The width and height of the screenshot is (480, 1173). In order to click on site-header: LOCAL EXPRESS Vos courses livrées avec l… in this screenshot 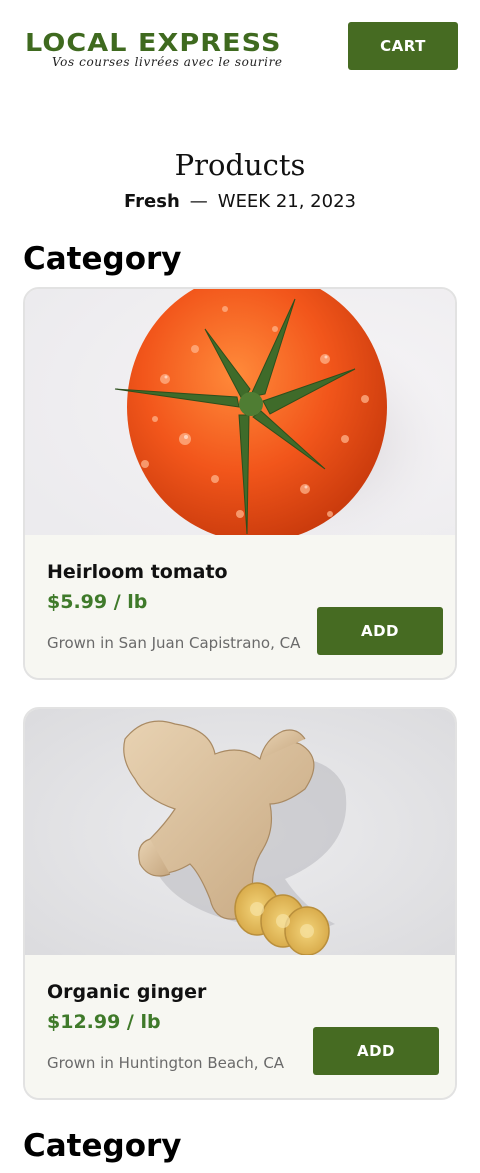, I will do `click(240, 45)`.